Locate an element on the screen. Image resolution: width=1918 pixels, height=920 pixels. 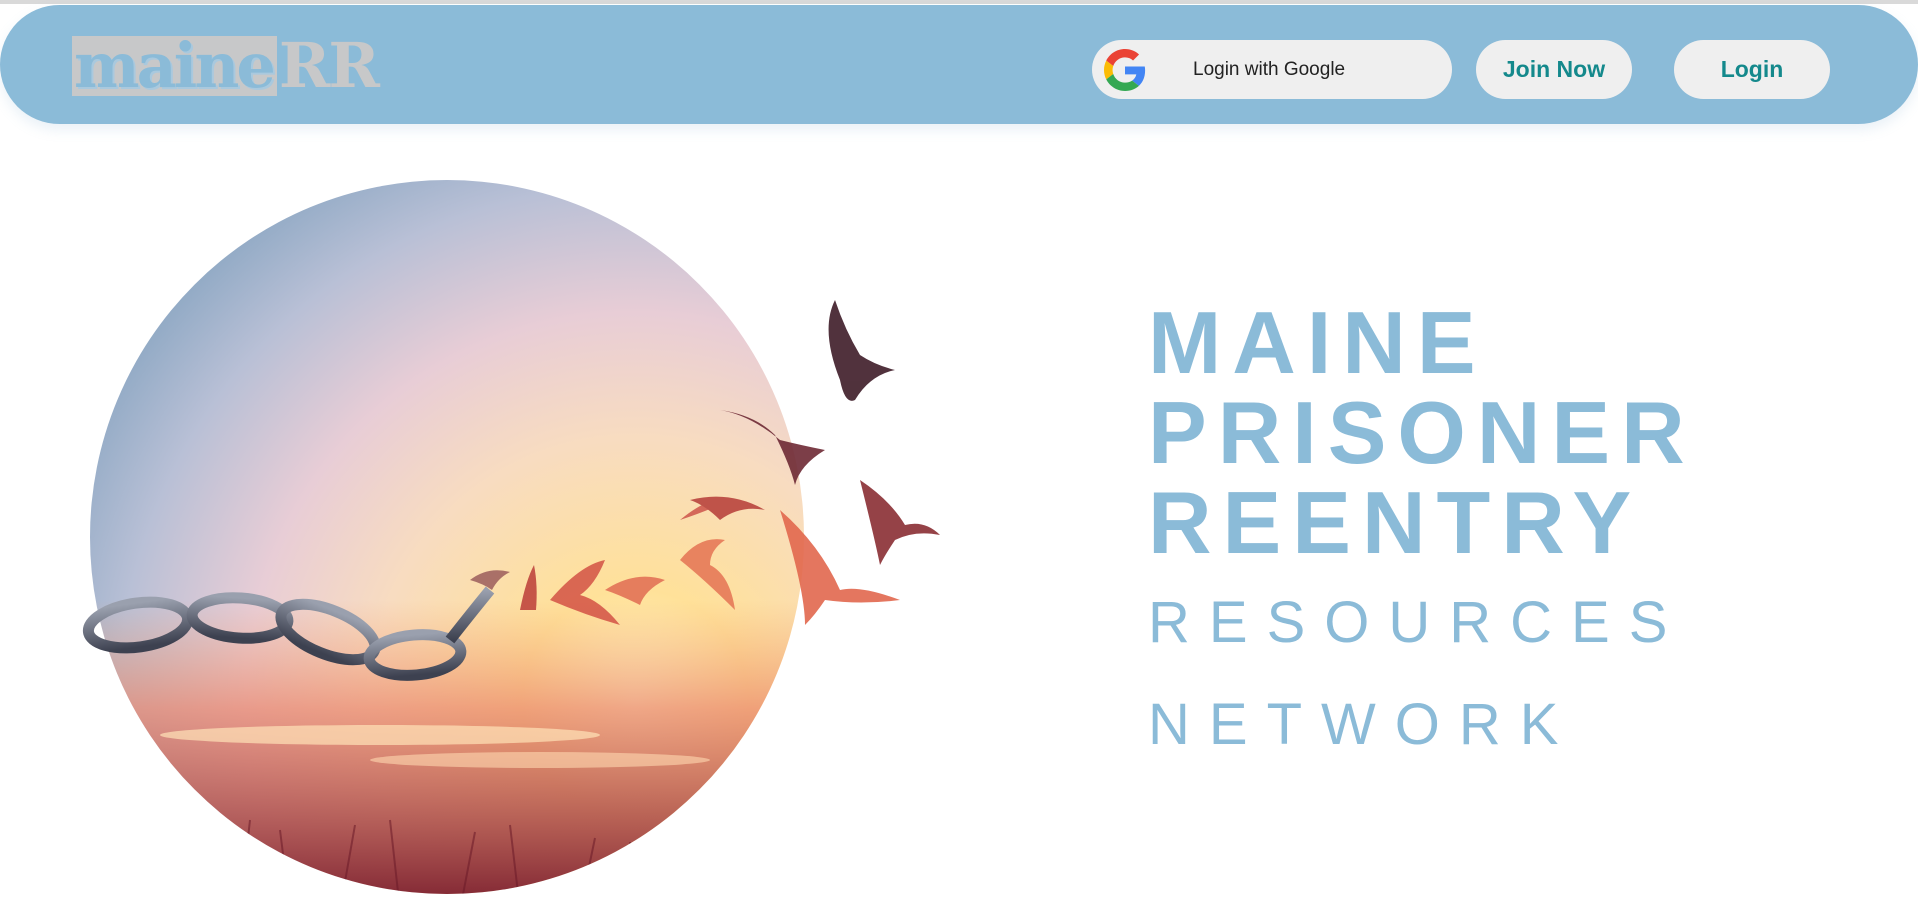
window-top-border is located at coordinates (959, 2).